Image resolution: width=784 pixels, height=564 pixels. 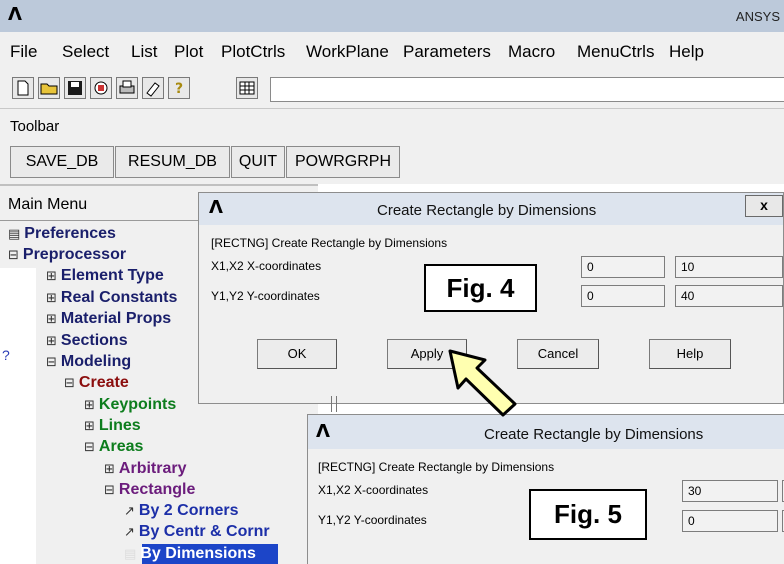 I want to click on new-file-icon, so click(x=23, y=88).